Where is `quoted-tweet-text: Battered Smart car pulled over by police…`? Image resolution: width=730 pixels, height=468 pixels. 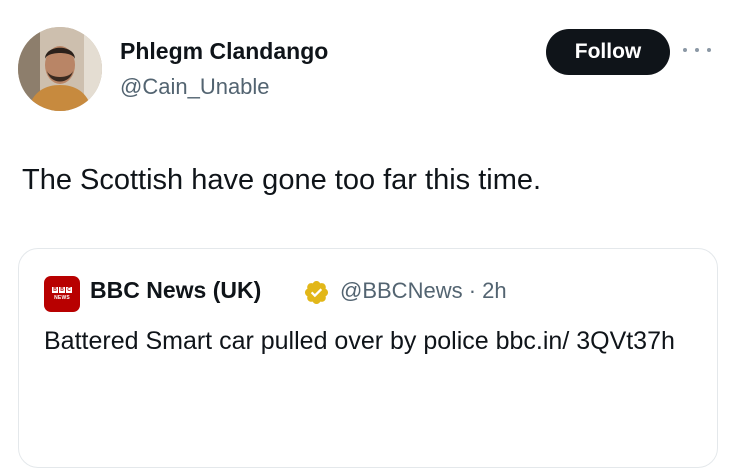
quoted-tweet-text: Battered Smart car pulled over by police… is located at coordinates (359, 341).